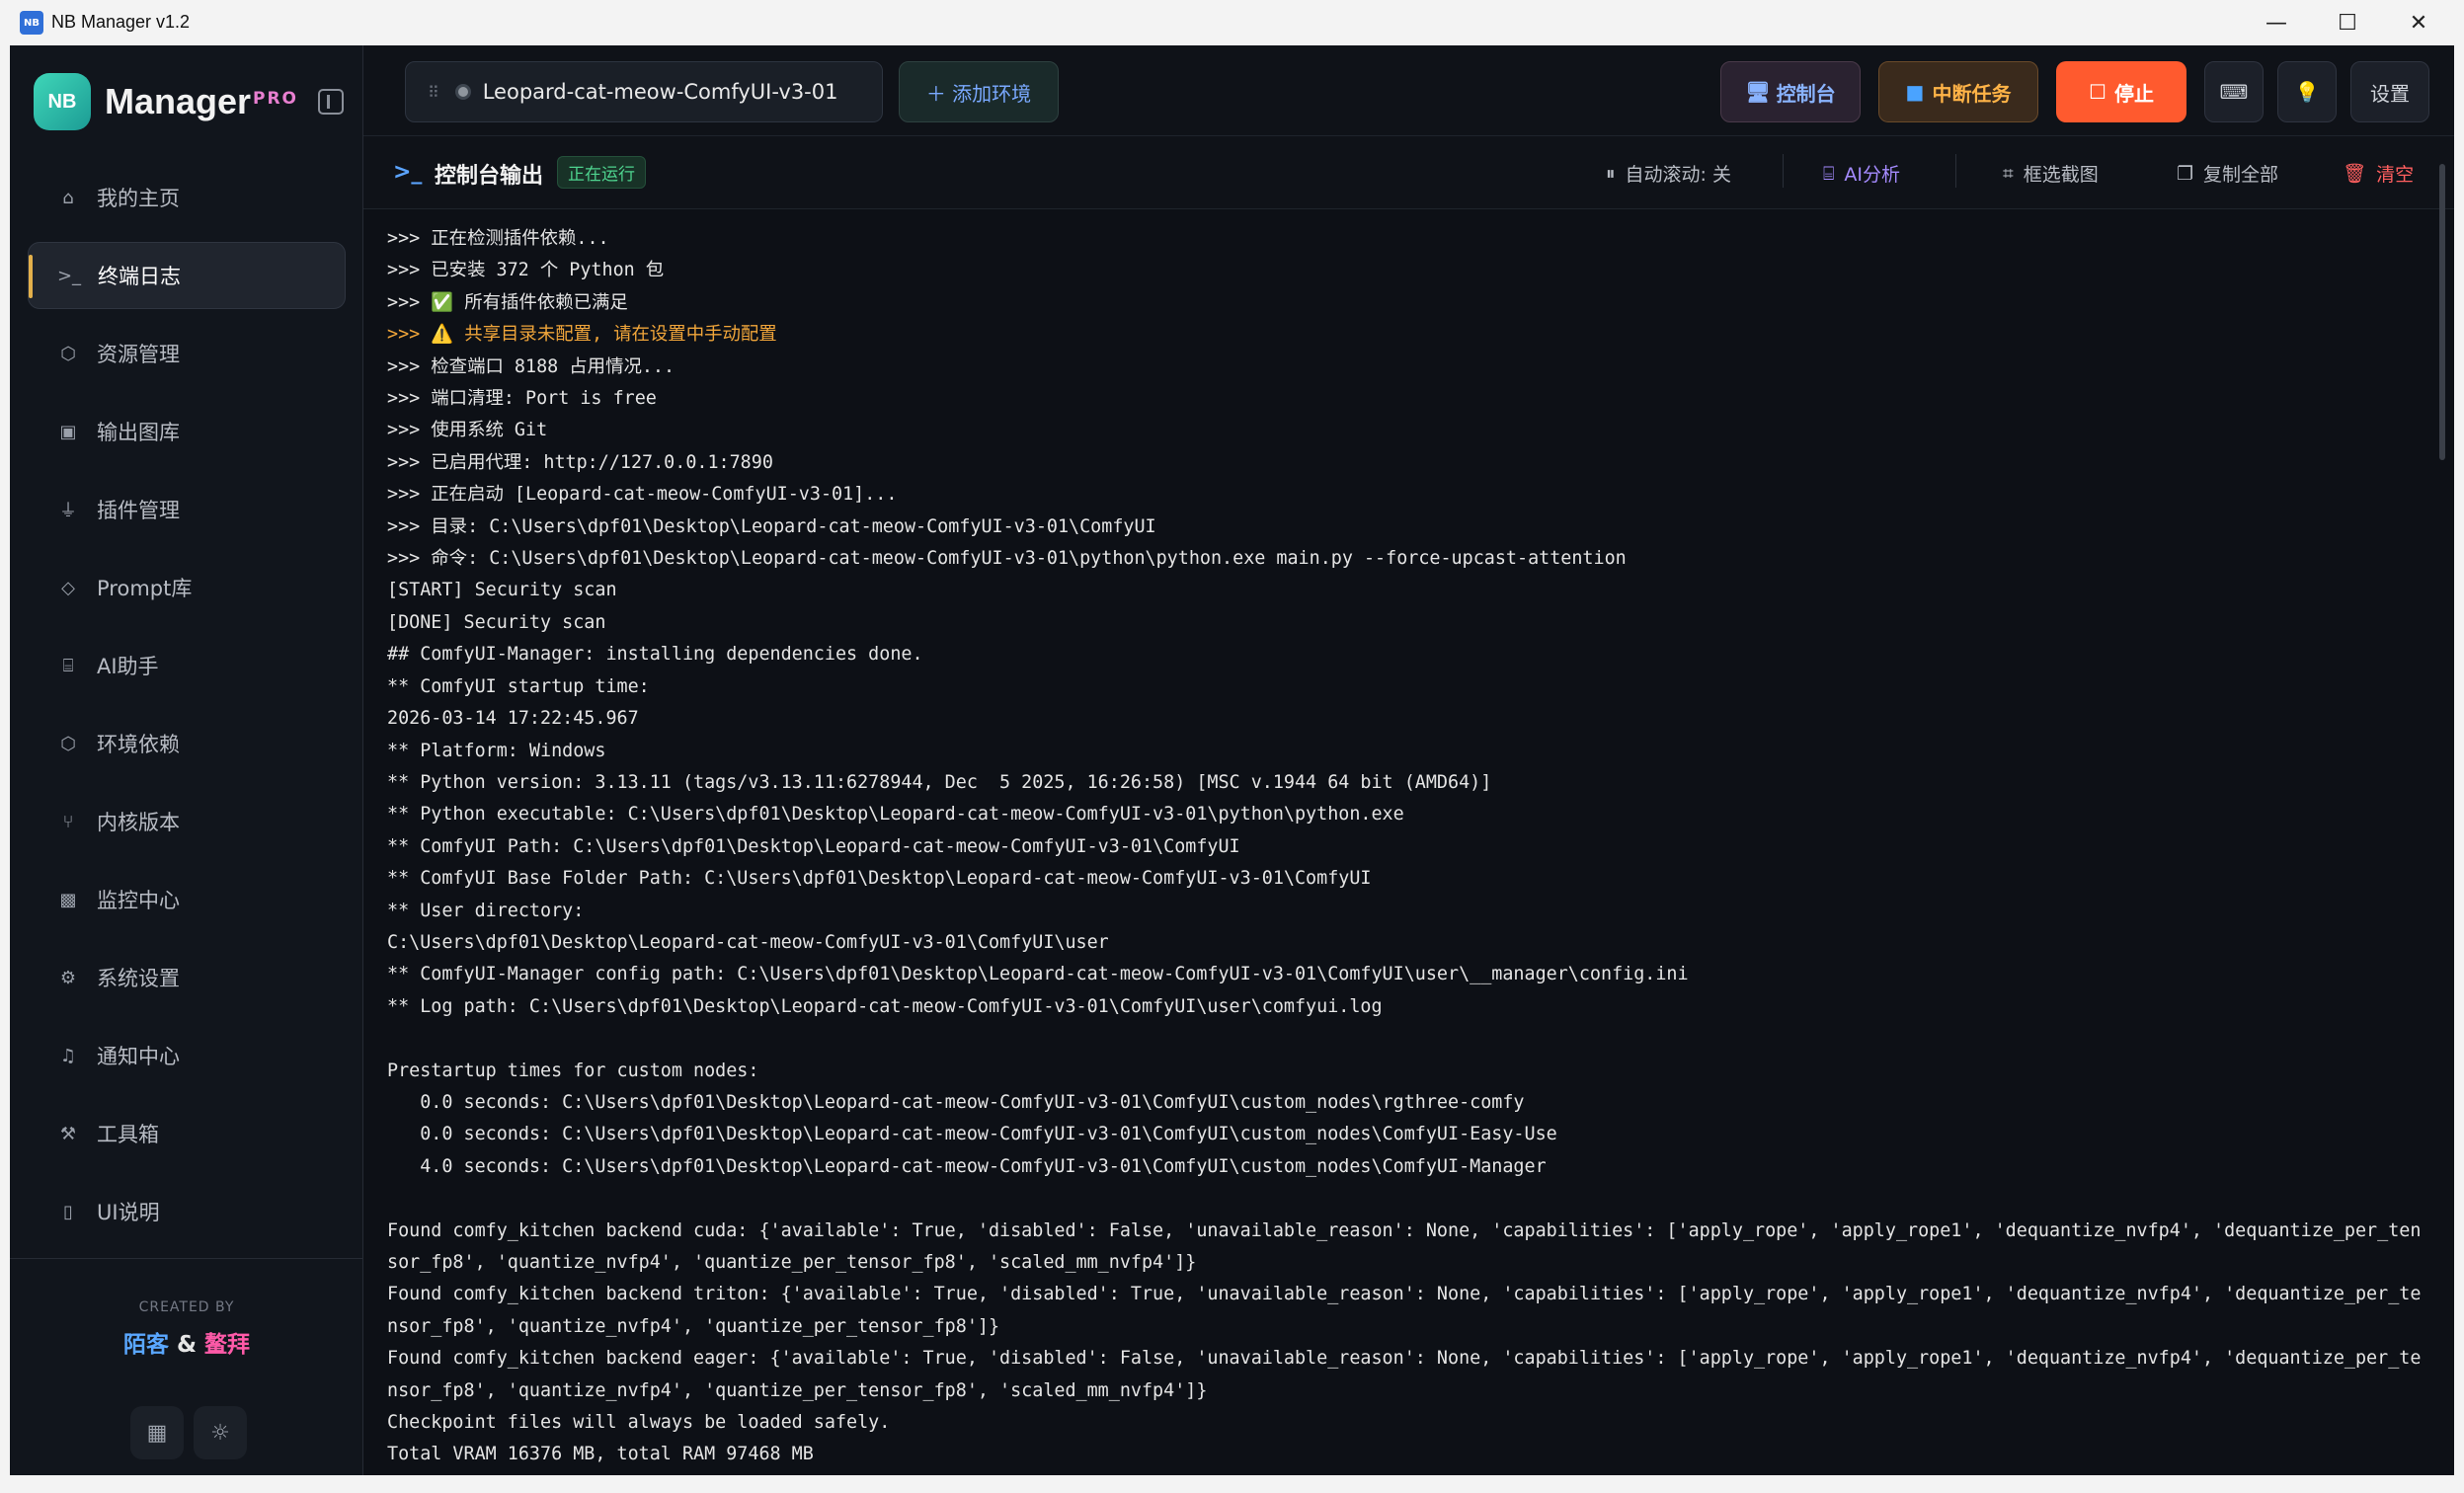  What do you see at coordinates (68, 588) in the screenshot?
I see `tag-icon: ◇` at bounding box center [68, 588].